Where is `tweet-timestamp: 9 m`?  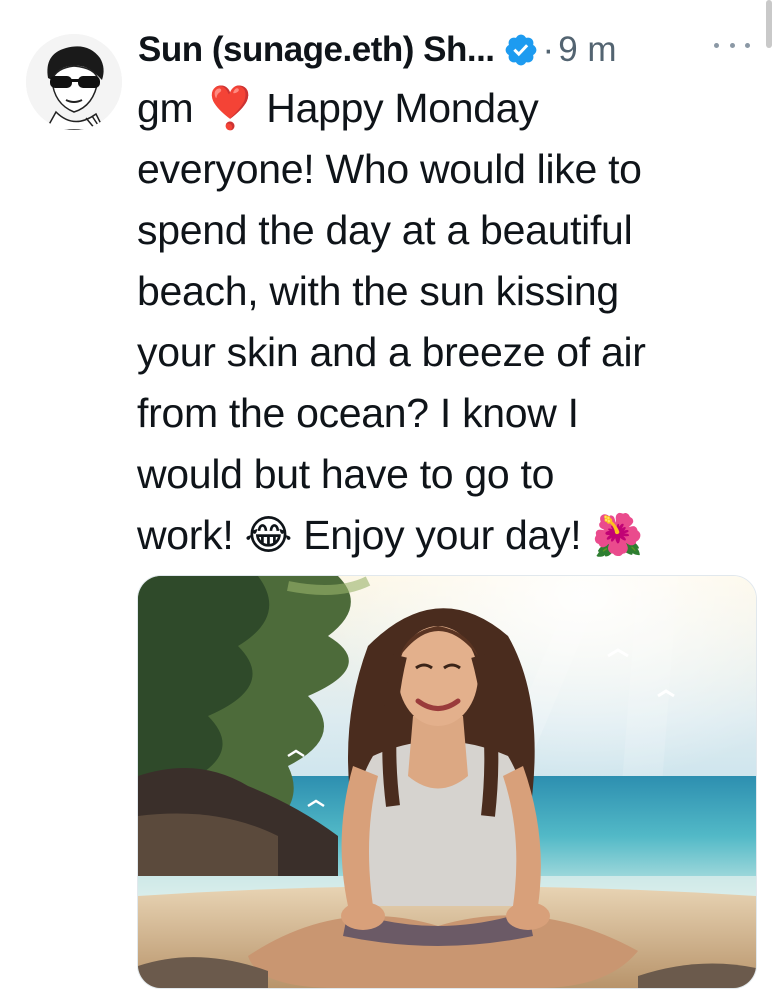
tweet-timestamp: 9 m is located at coordinates (587, 50).